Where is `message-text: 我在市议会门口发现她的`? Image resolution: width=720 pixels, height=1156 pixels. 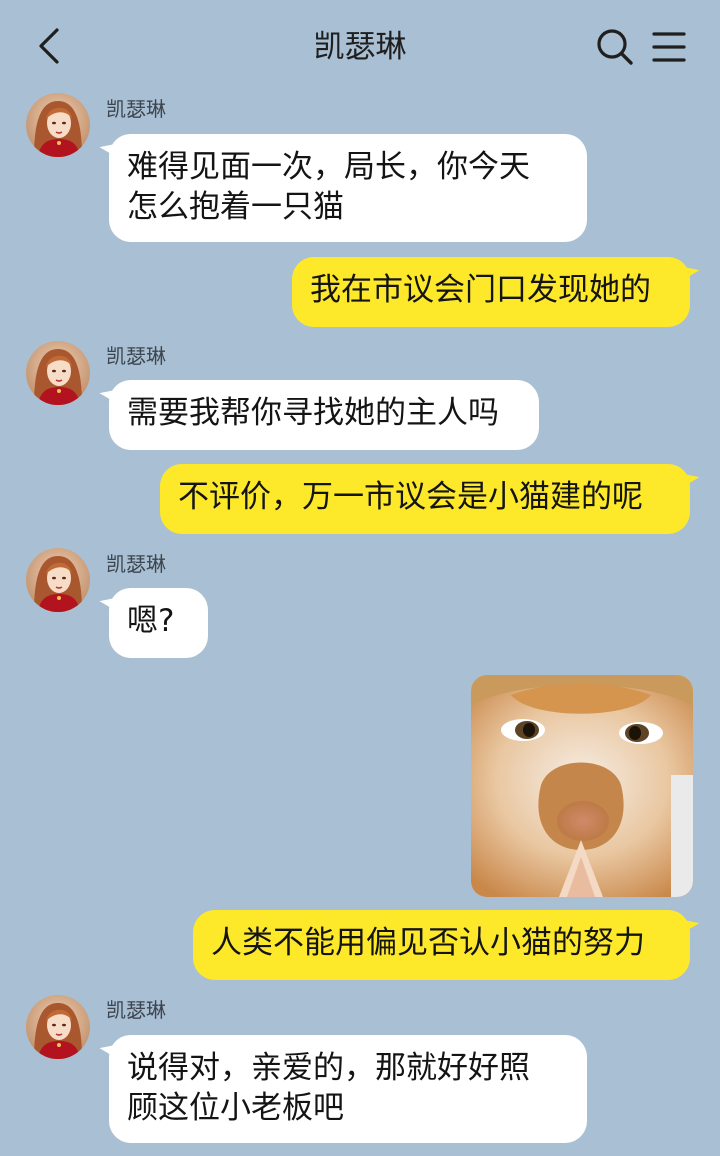
message-text: 我在市议会门口发现她的 is located at coordinates (480, 290).